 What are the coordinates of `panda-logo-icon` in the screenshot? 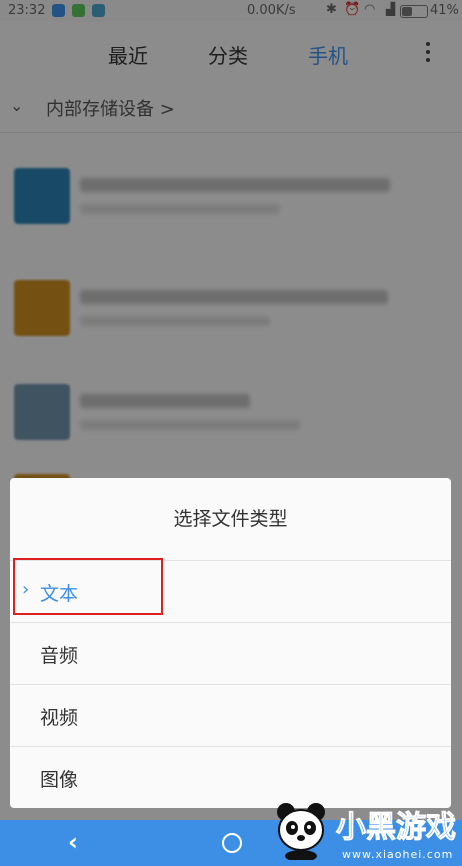 It's located at (301, 831).